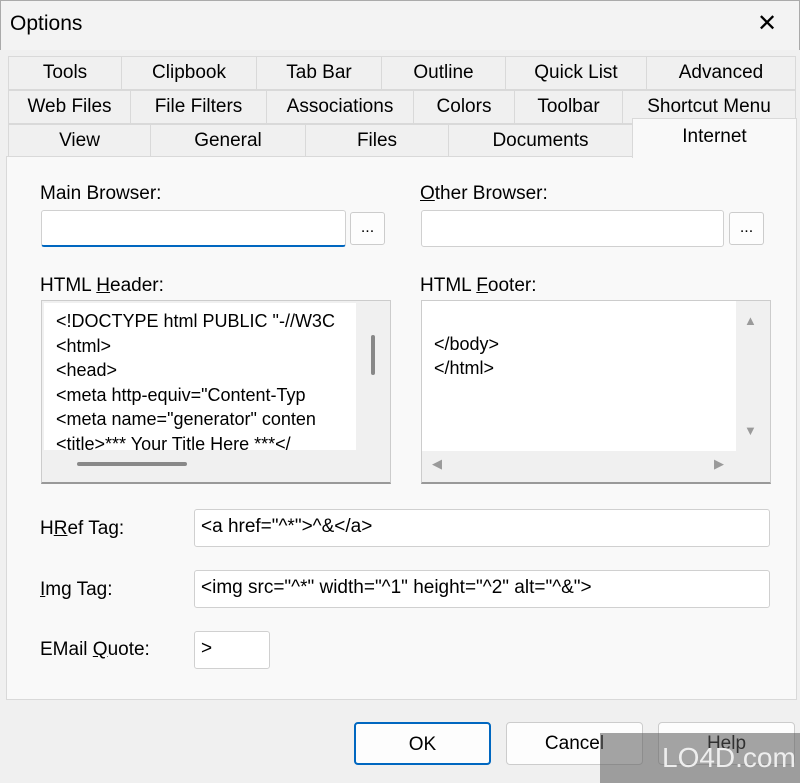 The image size is (800, 783). Describe the element at coordinates (95, 649) in the screenshot. I see `email-quote-label: EMail Quote:` at that location.